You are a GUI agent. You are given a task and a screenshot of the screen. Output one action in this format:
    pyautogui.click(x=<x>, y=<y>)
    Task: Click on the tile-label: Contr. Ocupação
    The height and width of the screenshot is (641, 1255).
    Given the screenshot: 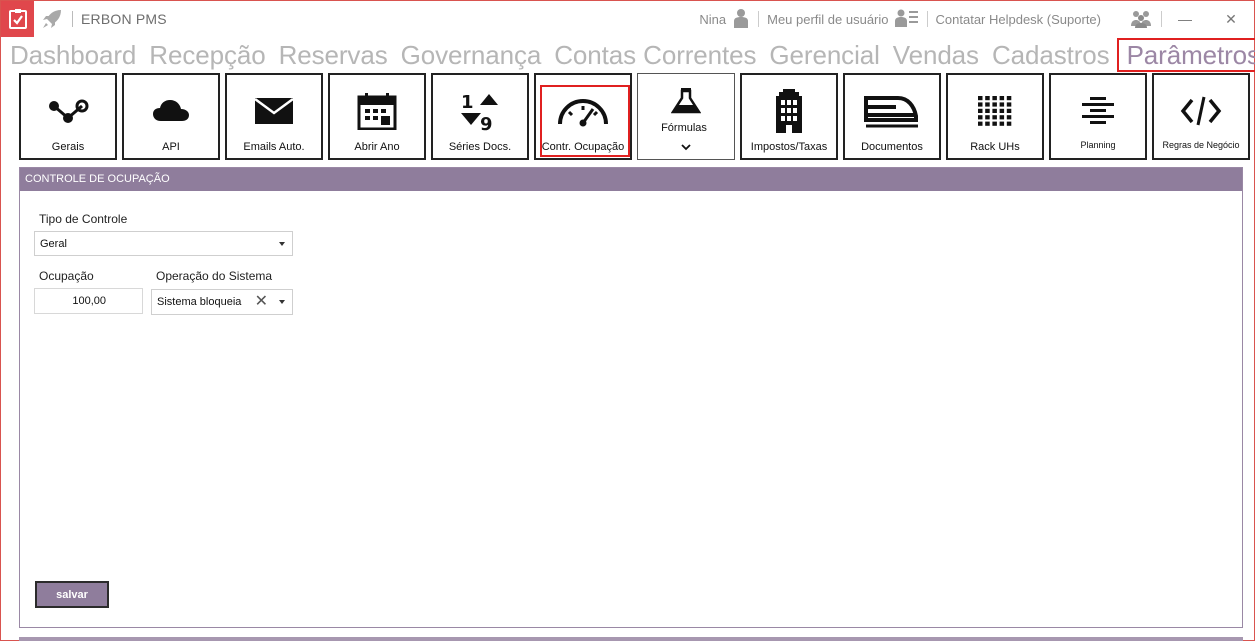 What is the action you would take?
    pyautogui.click(x=583, y=147)
    